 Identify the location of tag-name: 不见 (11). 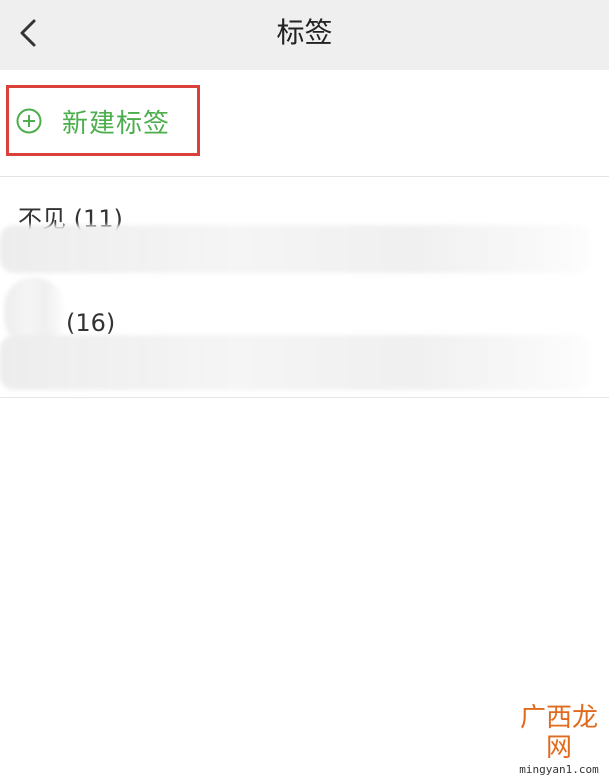
(70, 219).